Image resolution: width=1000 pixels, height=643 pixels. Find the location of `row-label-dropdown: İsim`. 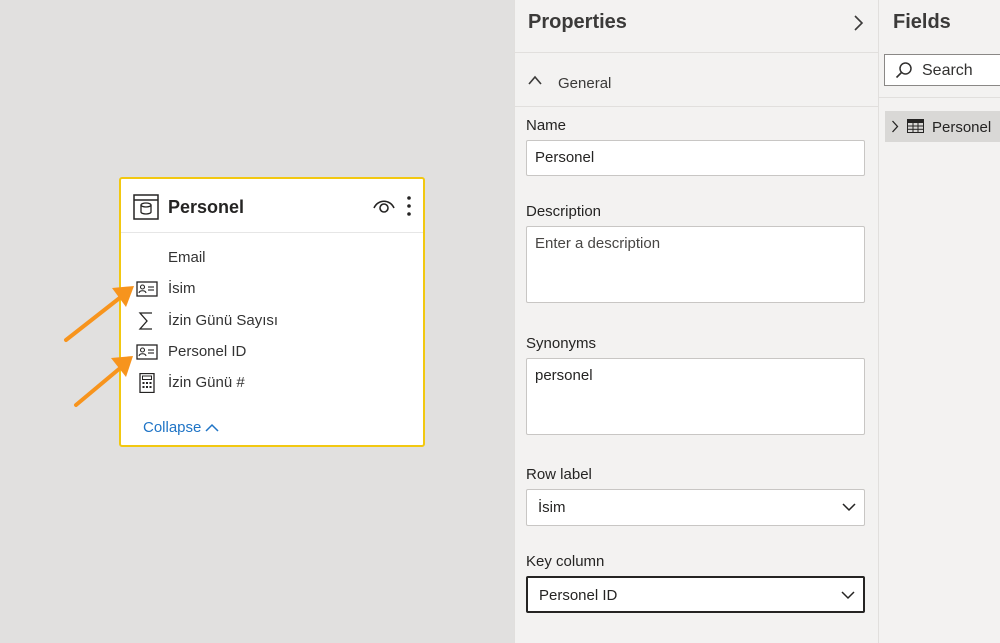

row-label-dropdown: İsim is located at coordinates (695, 507).